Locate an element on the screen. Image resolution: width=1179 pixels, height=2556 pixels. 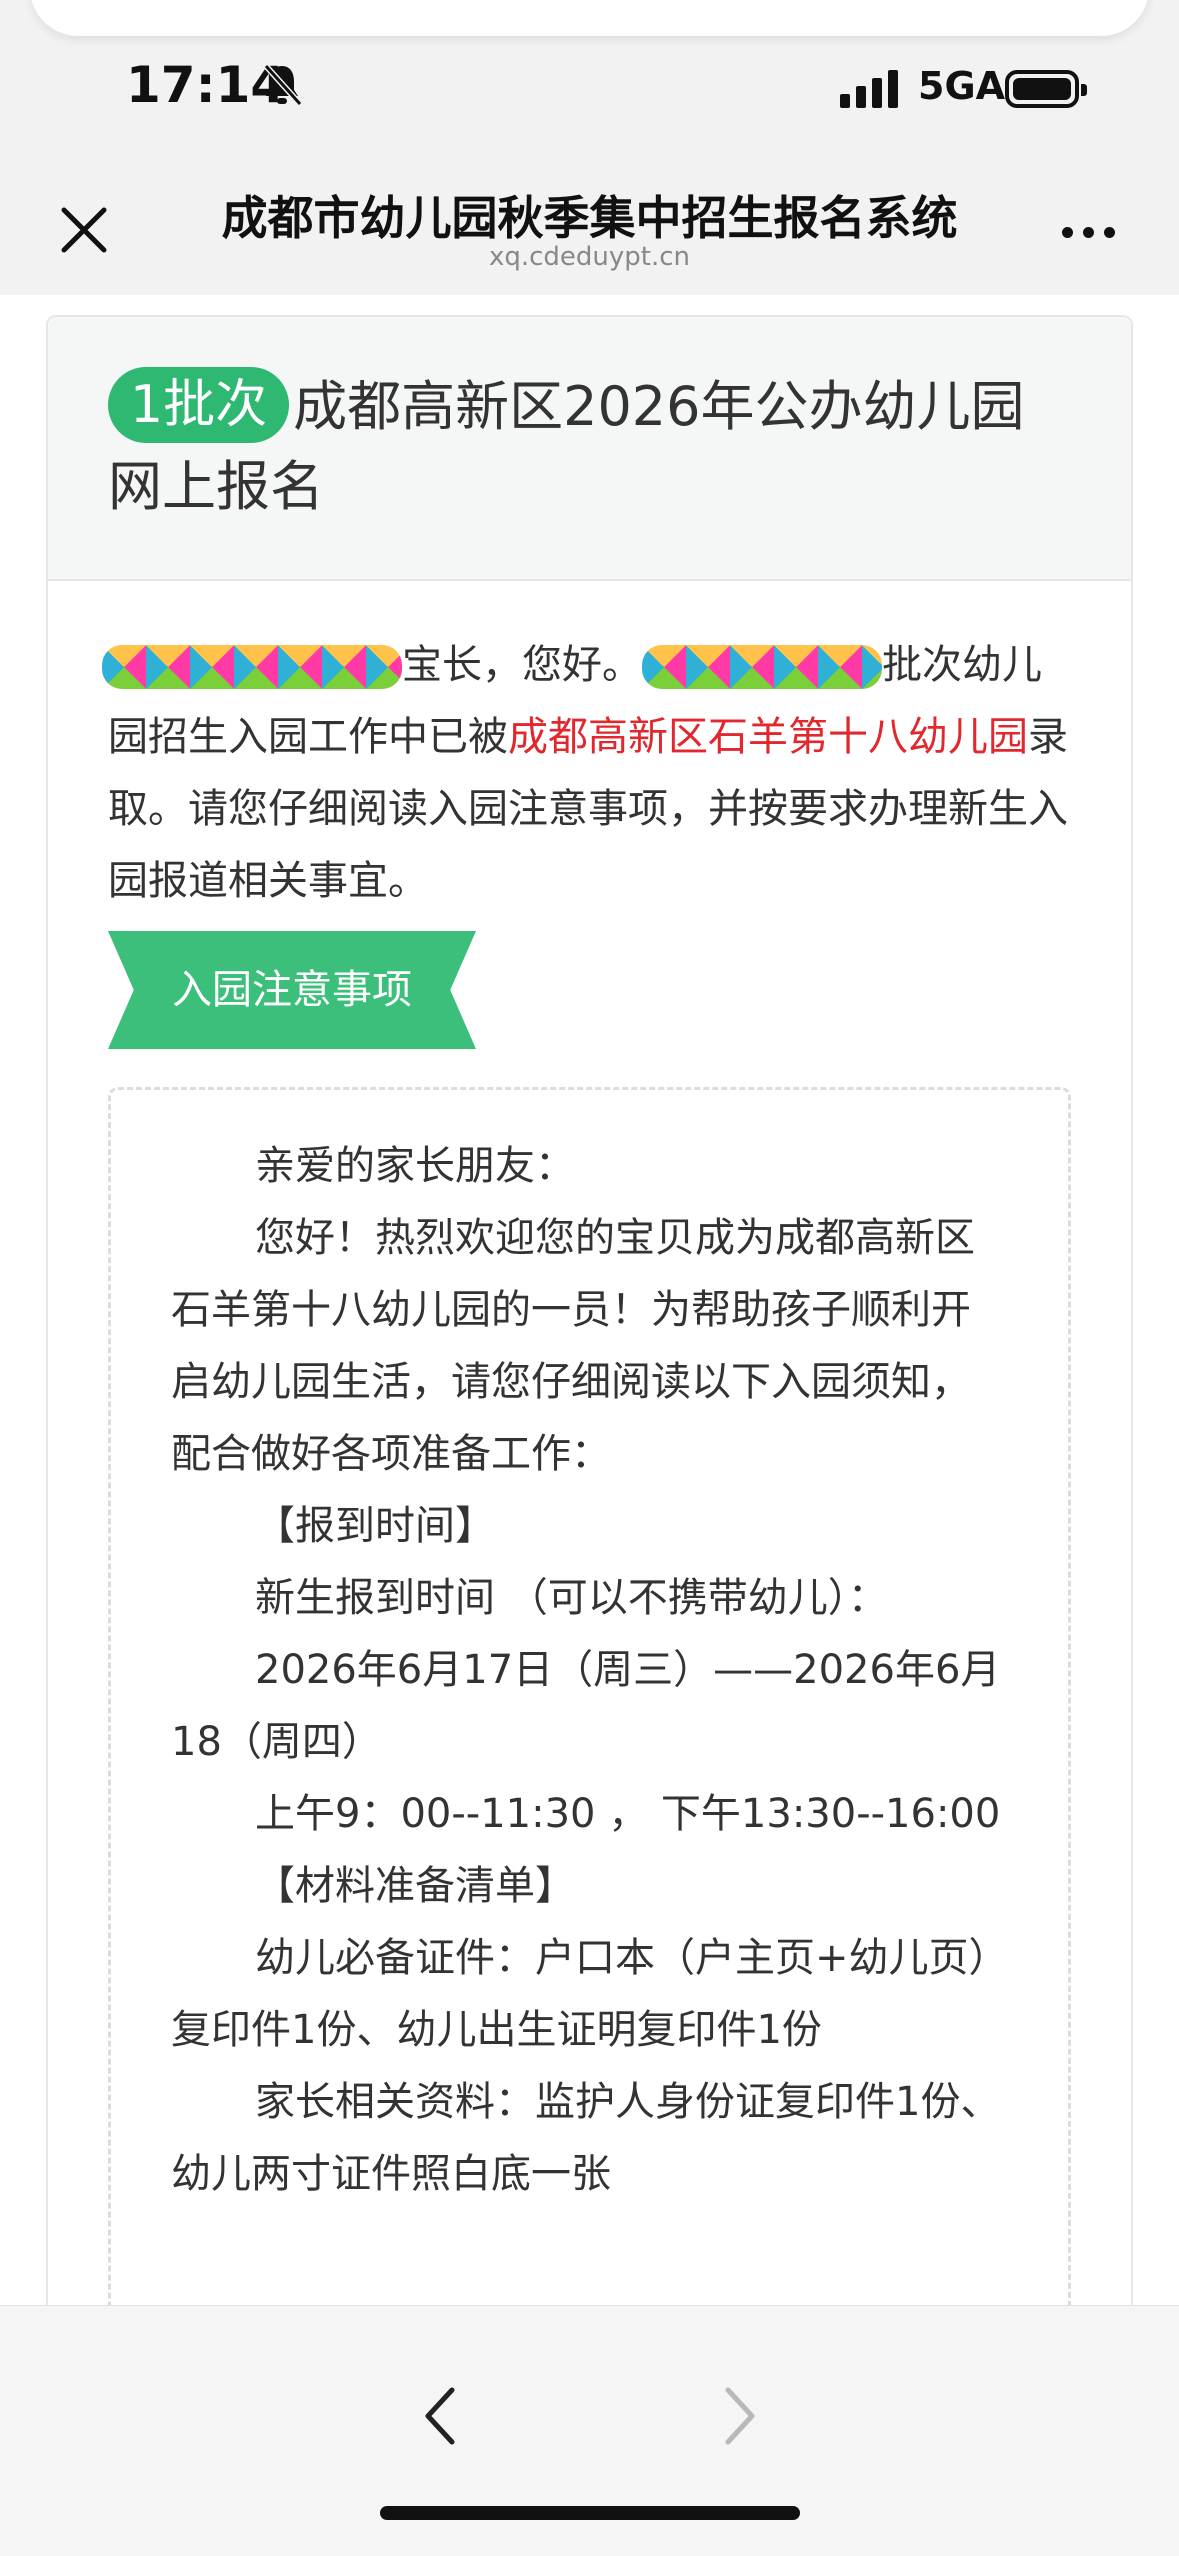
batch-badge: 1批次 is located at coordinates (199, 405).